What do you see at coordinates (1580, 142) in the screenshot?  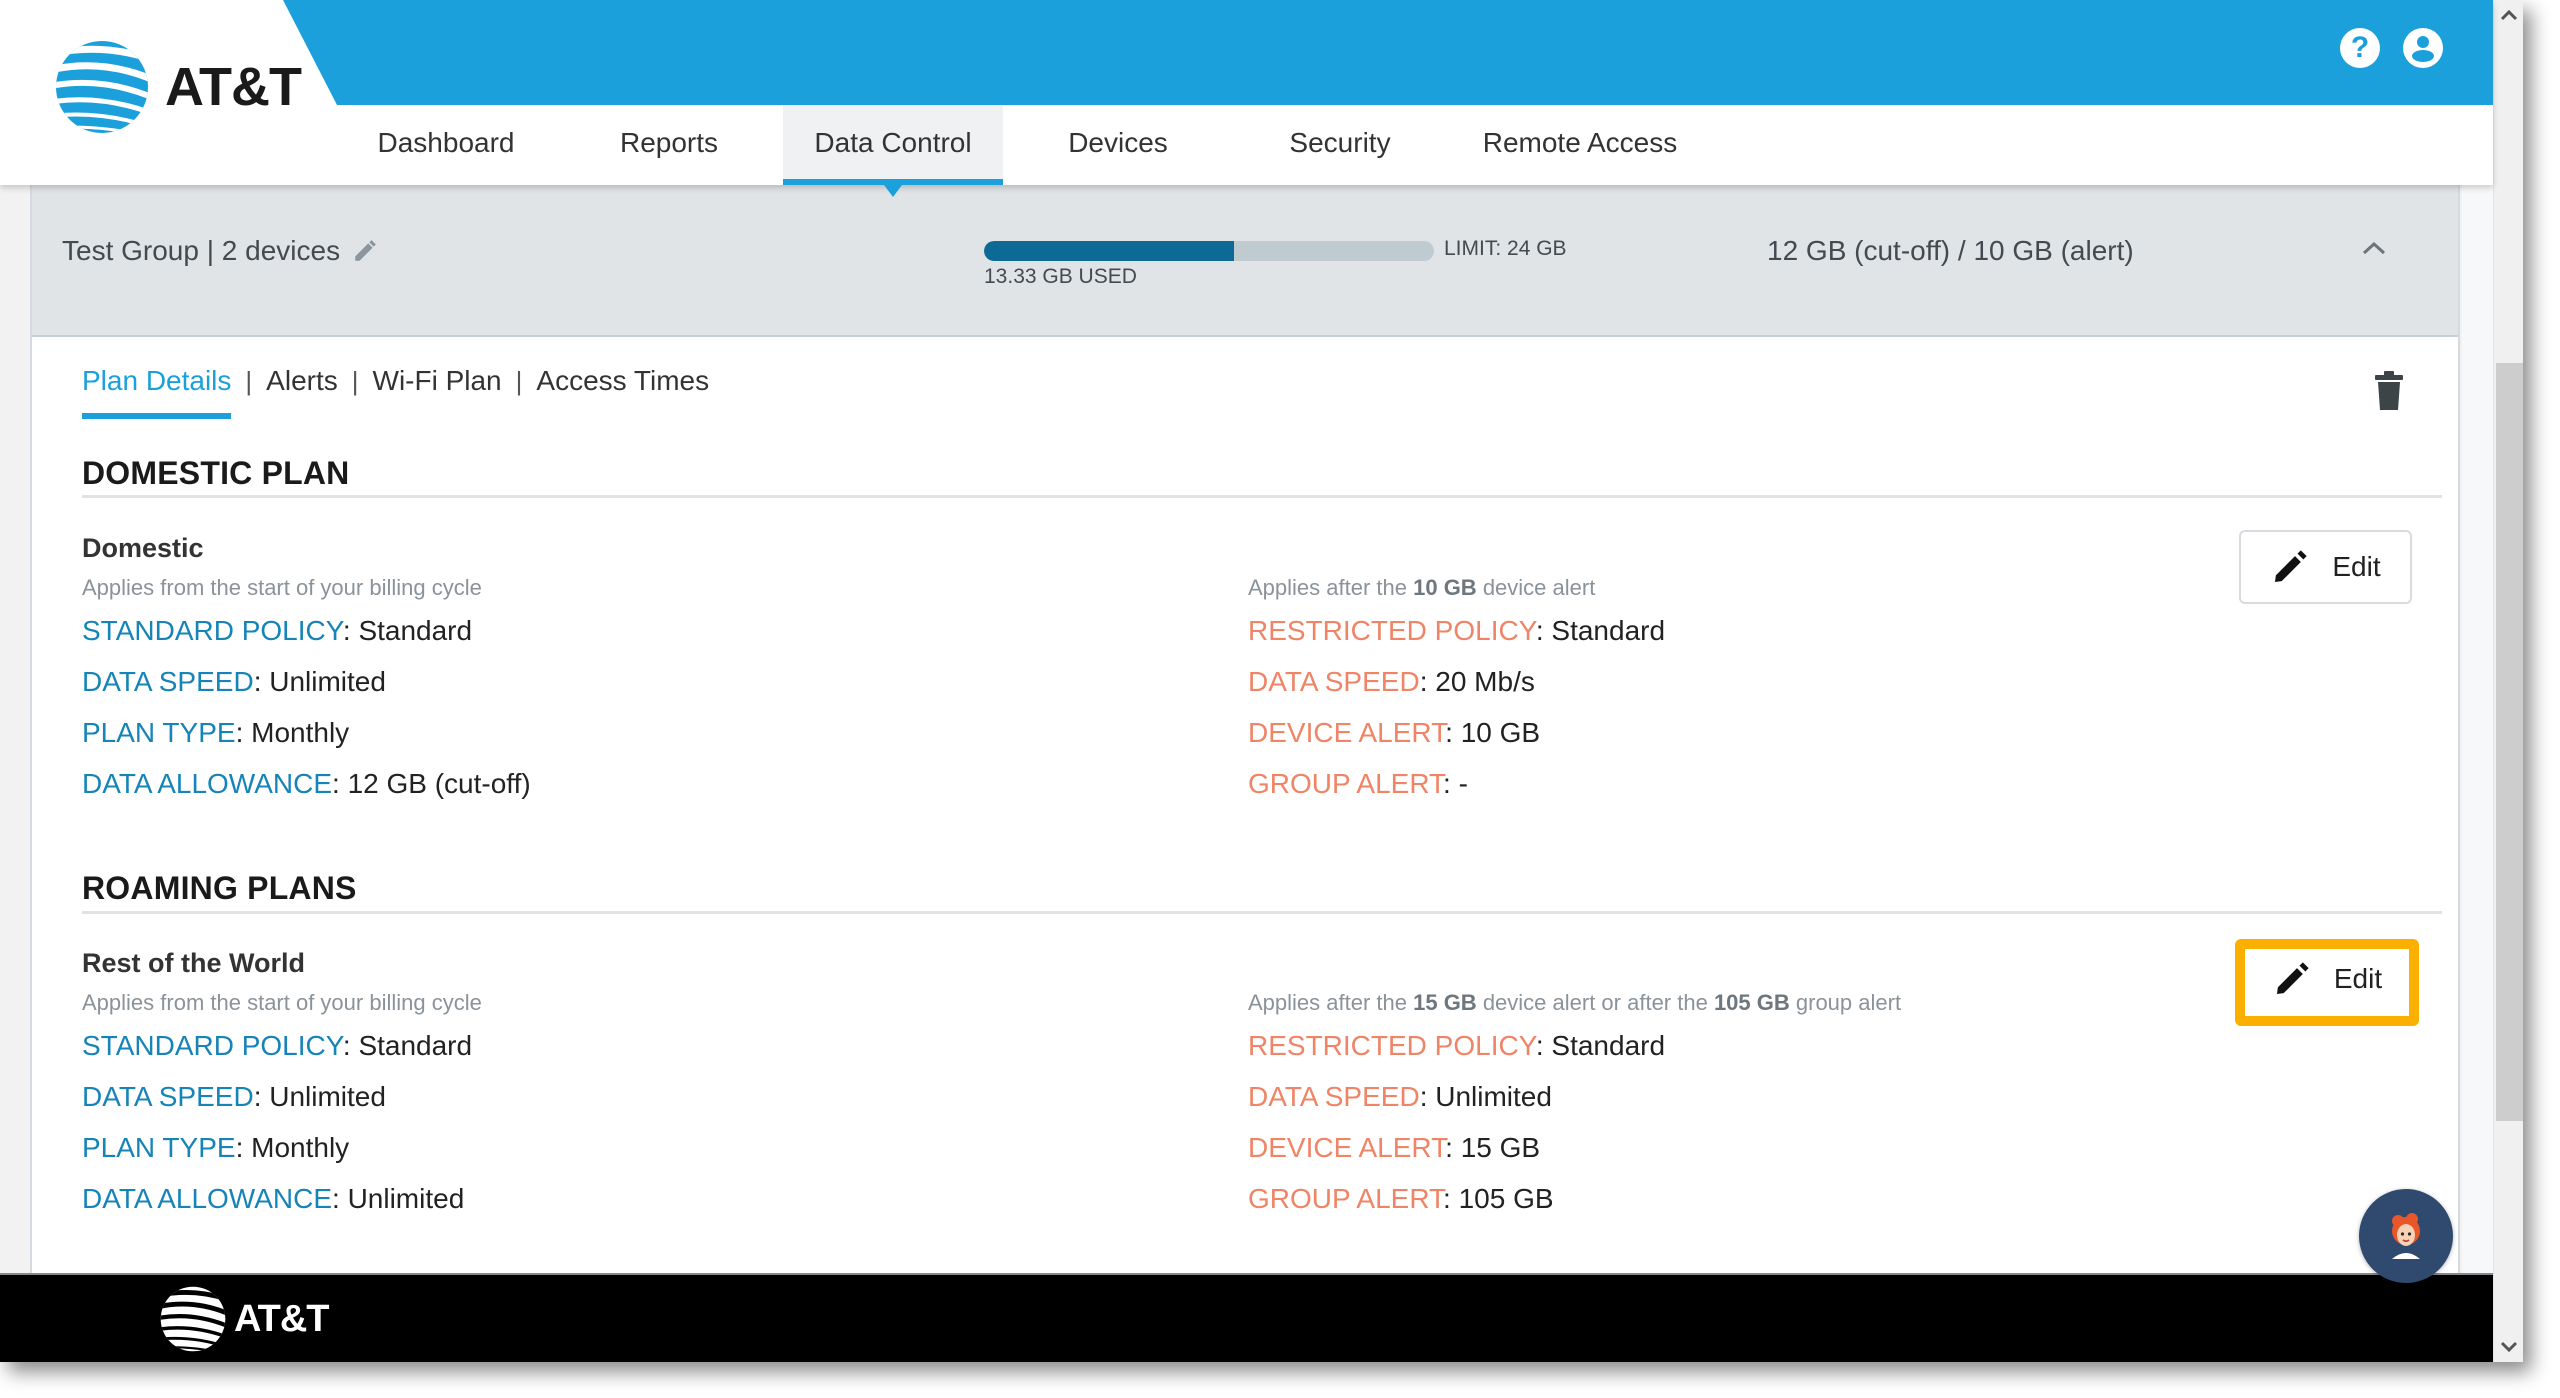 I see `nav-label: Remote Access` at bounding box center [1580, 142].